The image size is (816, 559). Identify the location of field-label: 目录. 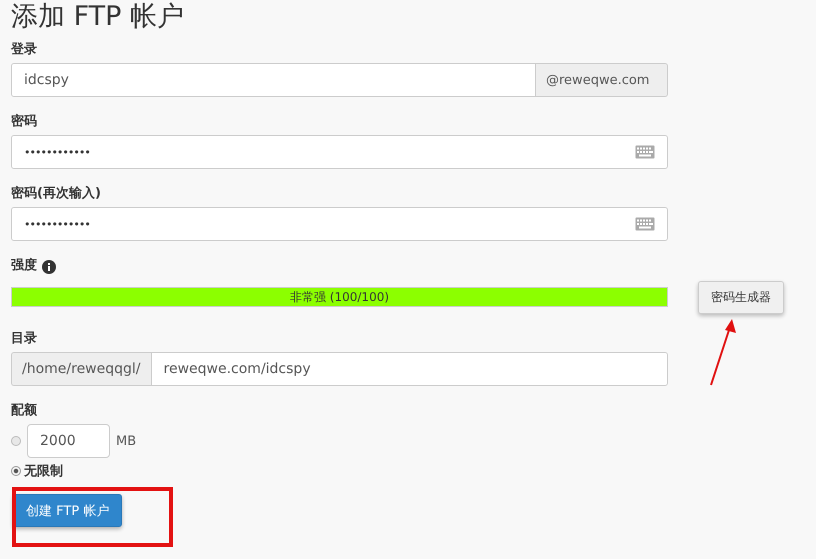
(24, 339).